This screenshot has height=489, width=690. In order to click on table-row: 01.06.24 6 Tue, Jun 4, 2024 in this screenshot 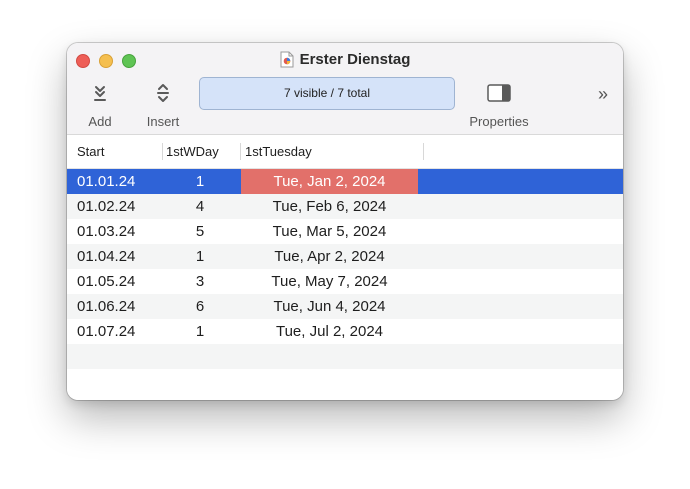, I will do `click(345, 306)`.